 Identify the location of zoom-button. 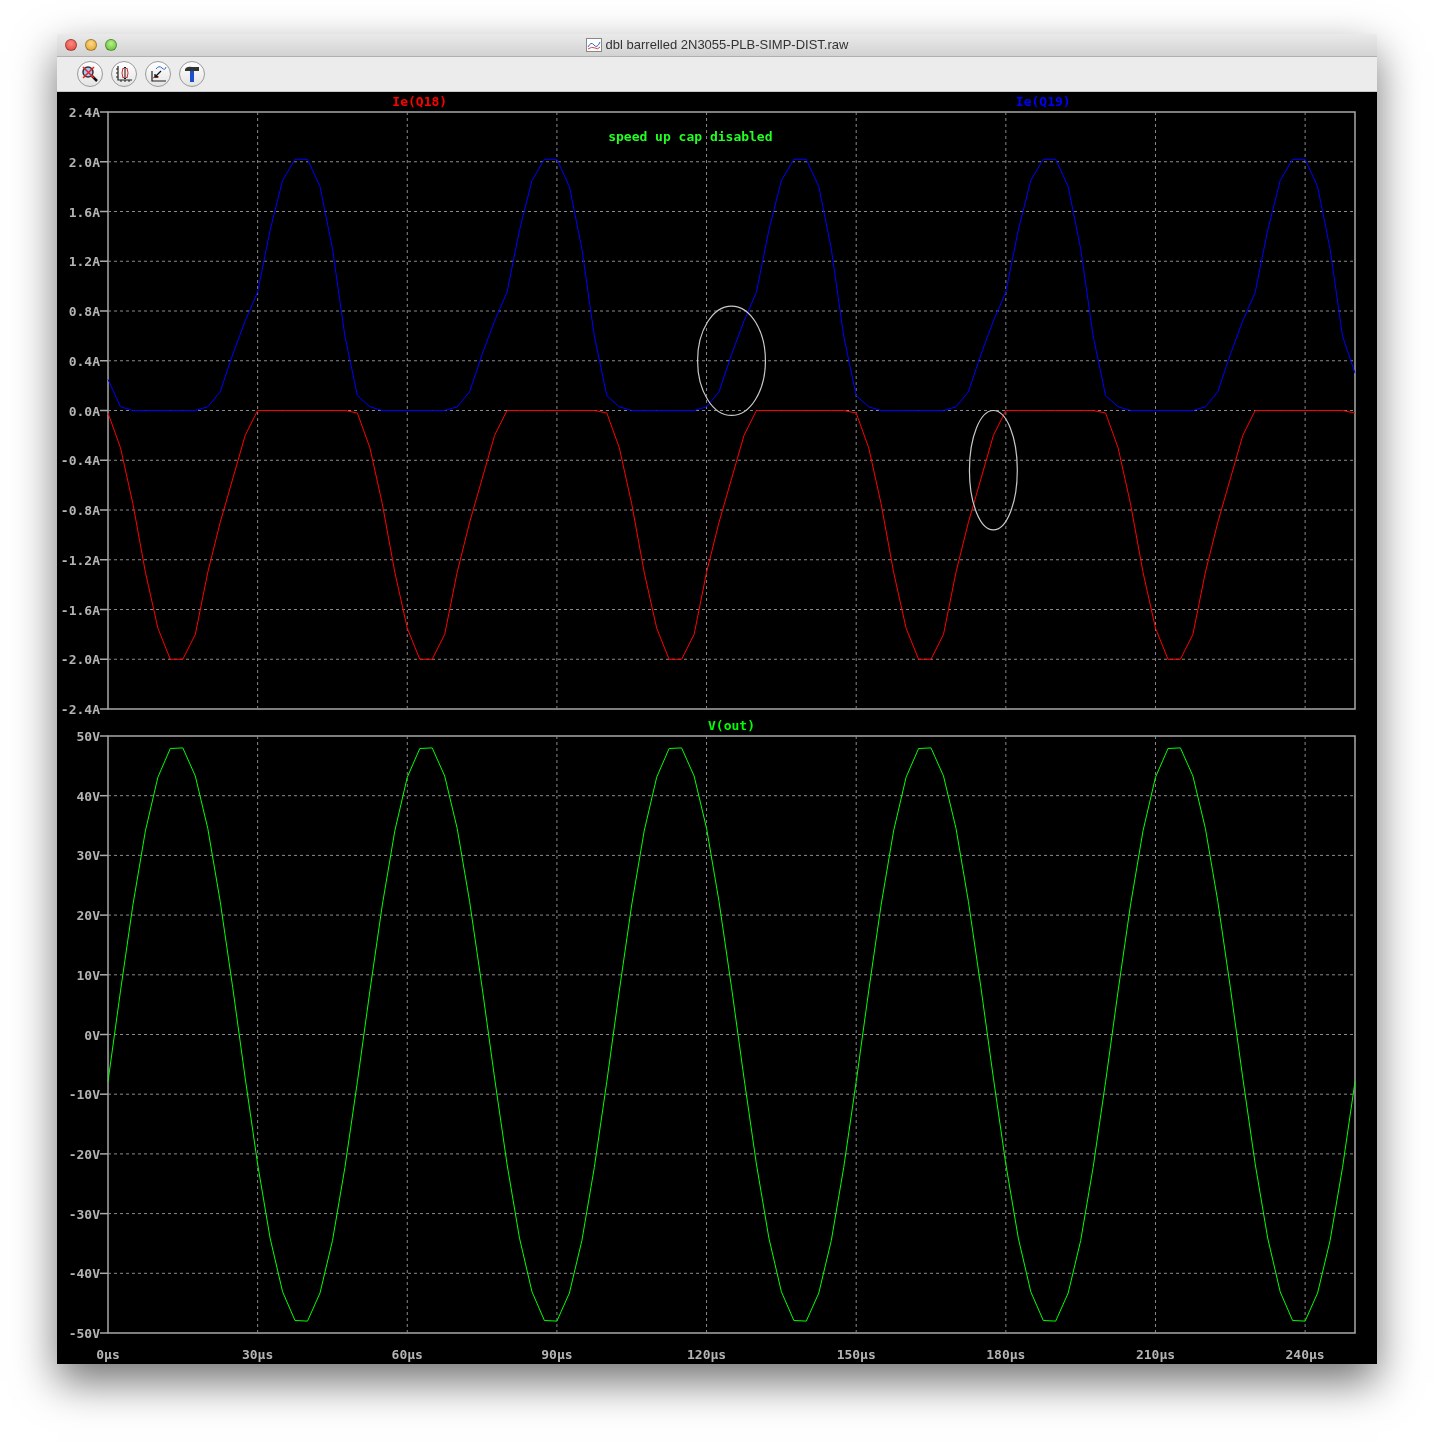
(111, 45).